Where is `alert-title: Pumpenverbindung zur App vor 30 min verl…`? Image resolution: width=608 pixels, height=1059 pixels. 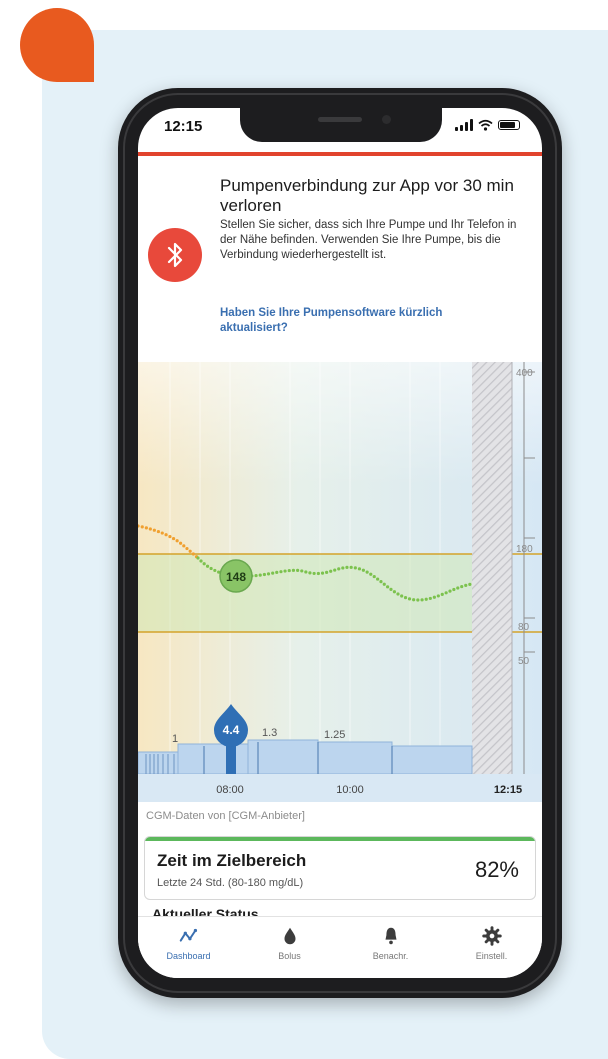
alert-title: Pumpenverbindung zur App vor 30 min verl… is located at coordinates (367, 195).